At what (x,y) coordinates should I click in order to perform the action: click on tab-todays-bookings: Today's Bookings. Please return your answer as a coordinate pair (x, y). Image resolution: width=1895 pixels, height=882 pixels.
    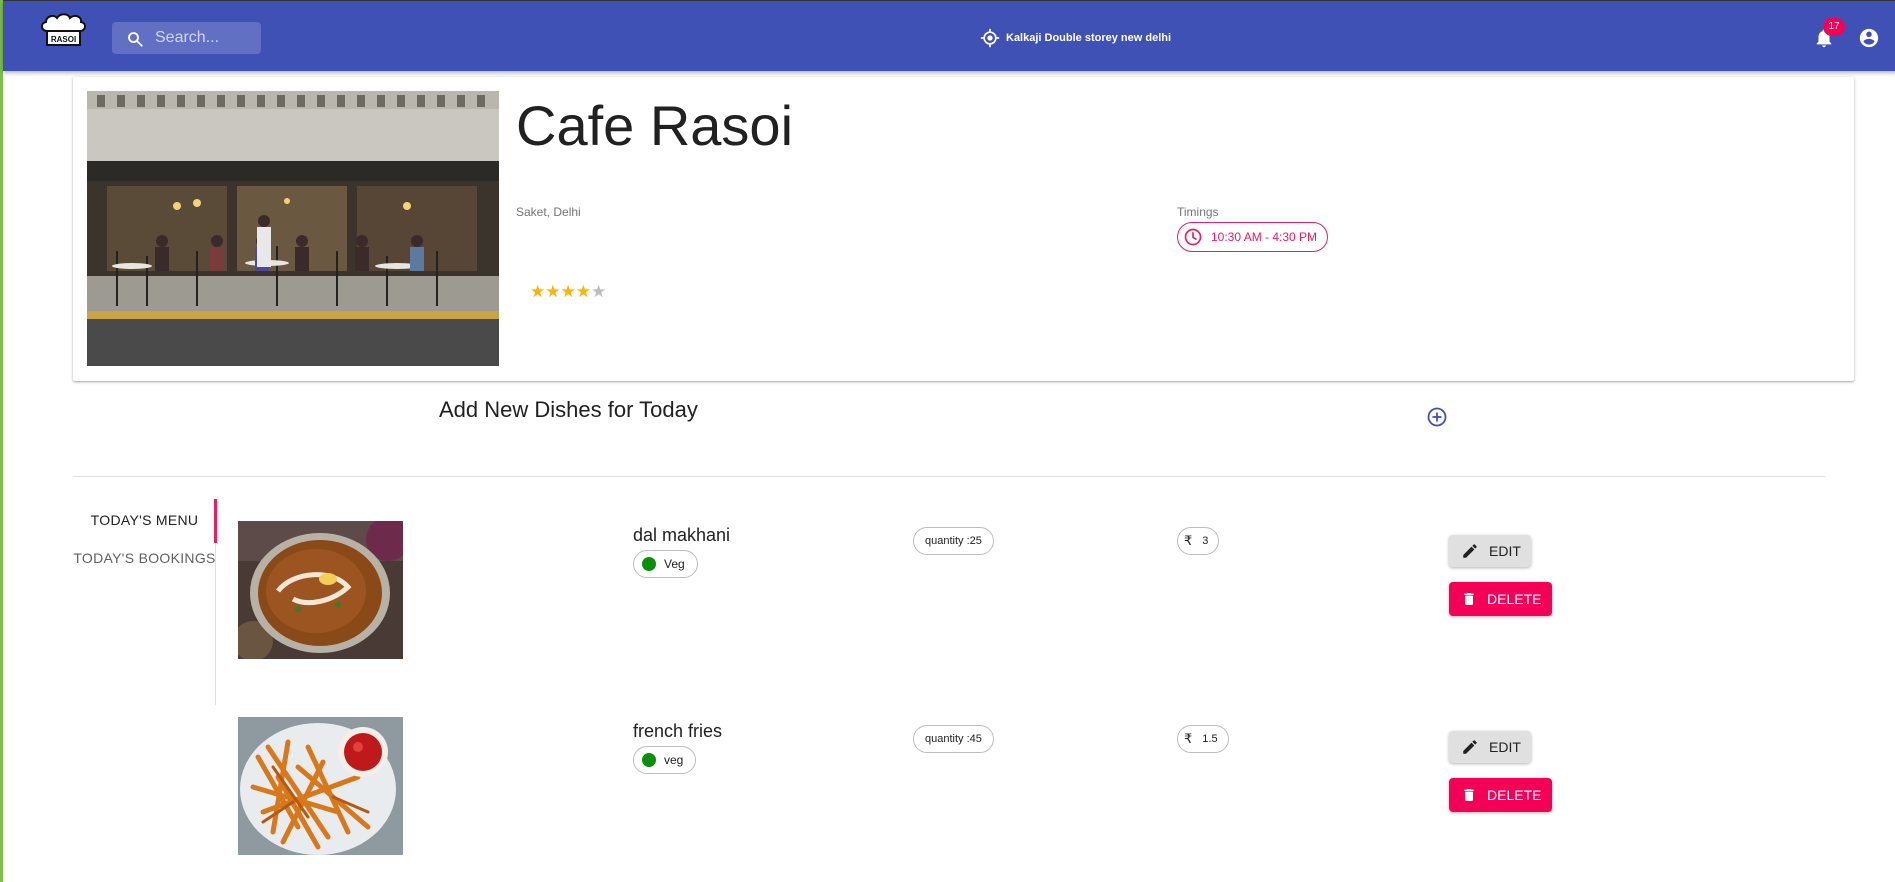
    Looking at the image, I should click on (144, 558).